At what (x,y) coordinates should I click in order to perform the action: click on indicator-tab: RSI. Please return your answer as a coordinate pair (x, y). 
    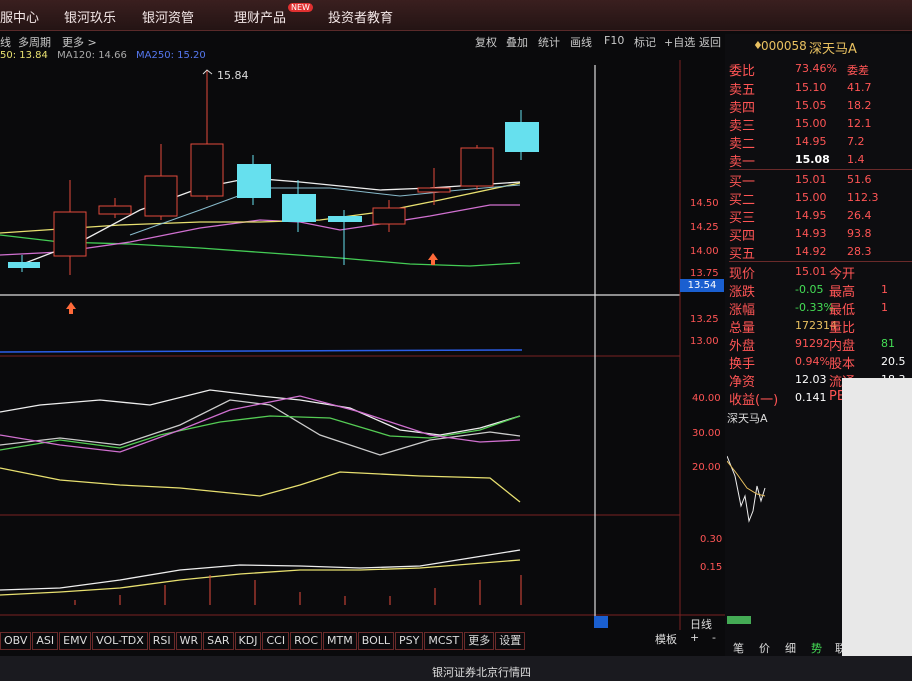
    Looking at the image, I should click on (161, 641).